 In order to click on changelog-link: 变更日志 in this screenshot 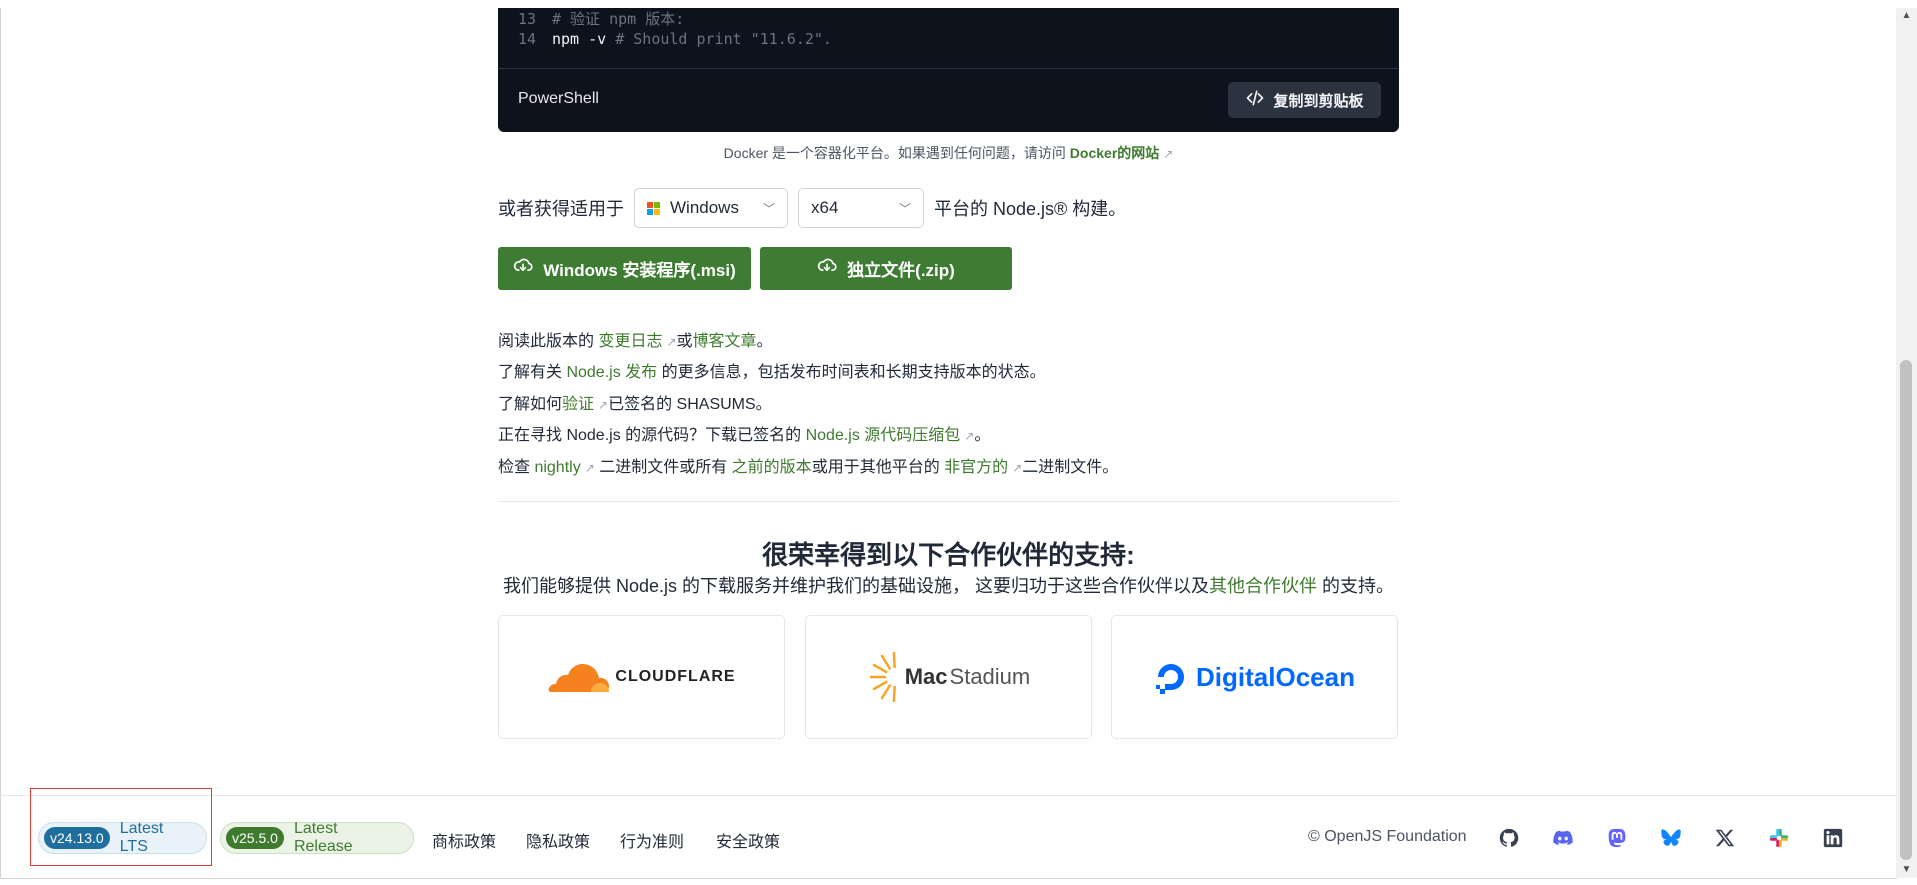, I will do `click(630, 341)`.